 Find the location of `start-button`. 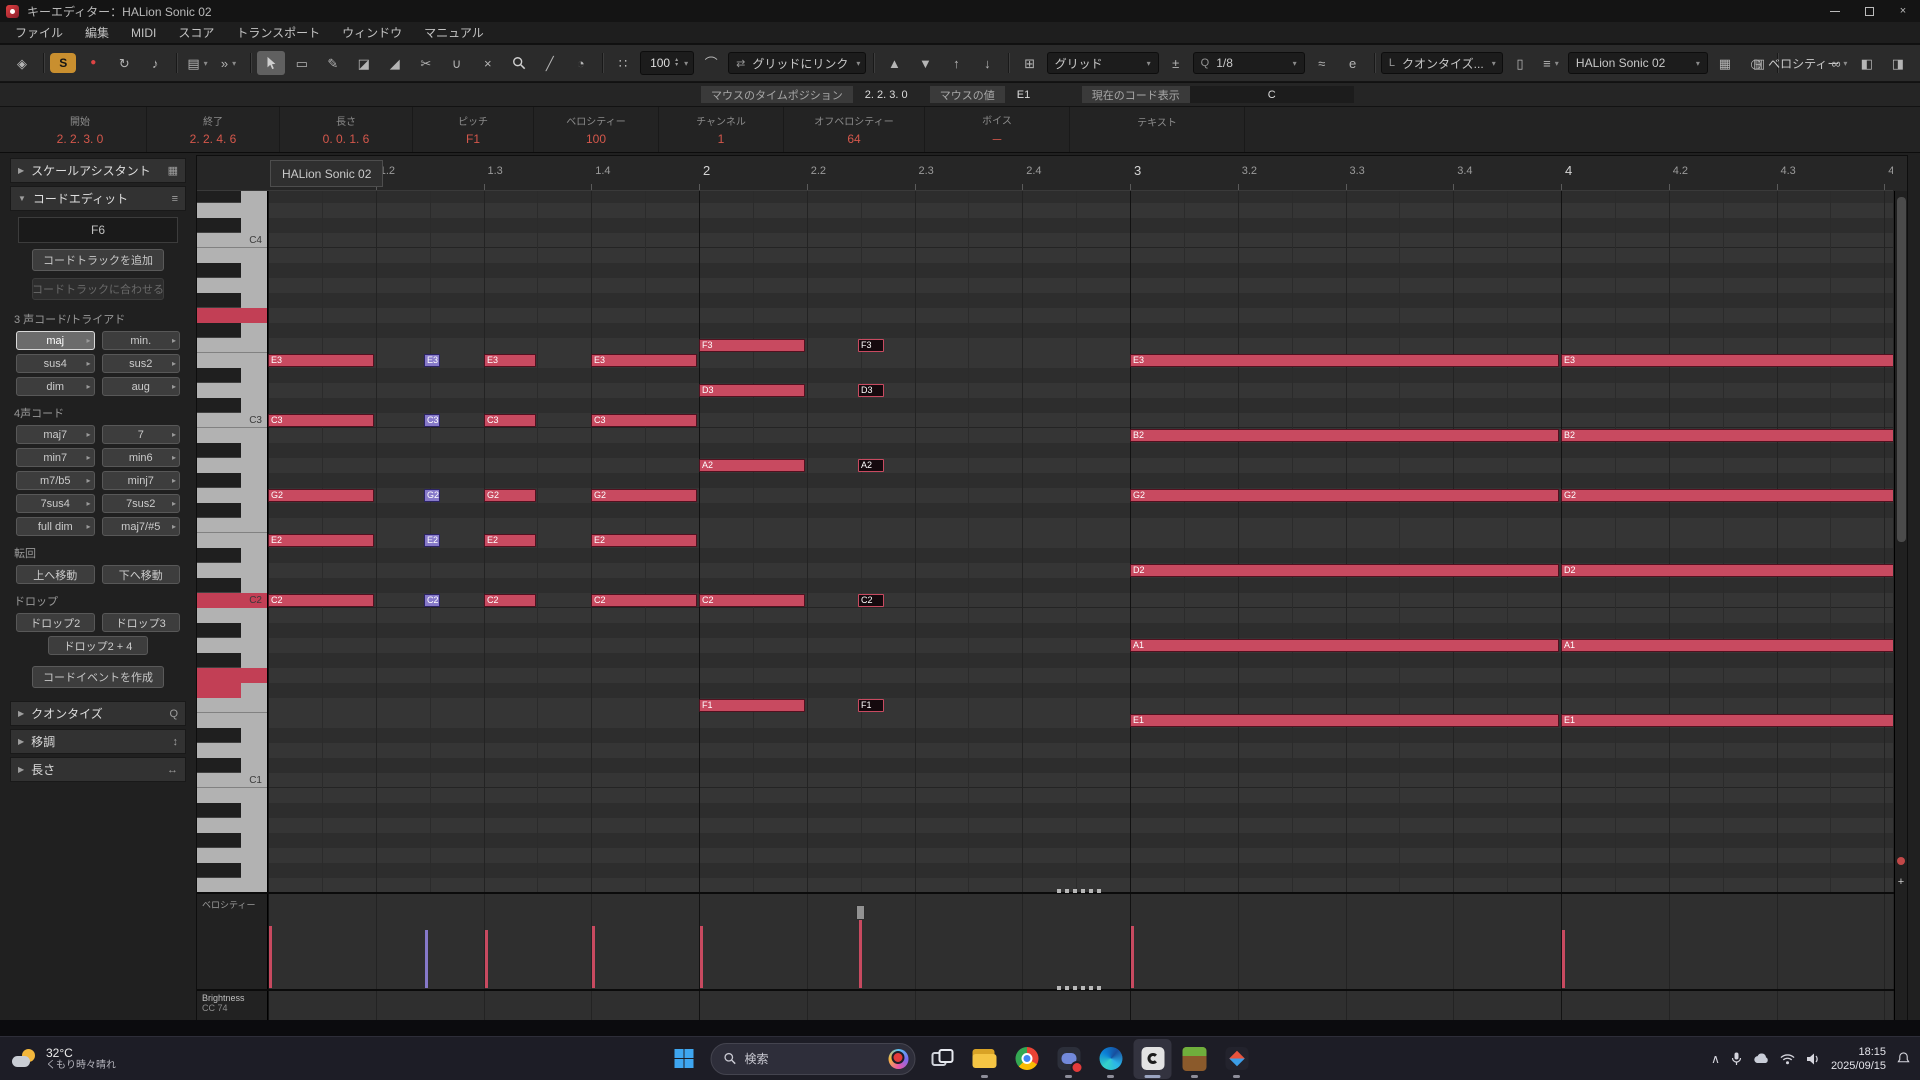

start-button is located at coordinates (684, 1059).